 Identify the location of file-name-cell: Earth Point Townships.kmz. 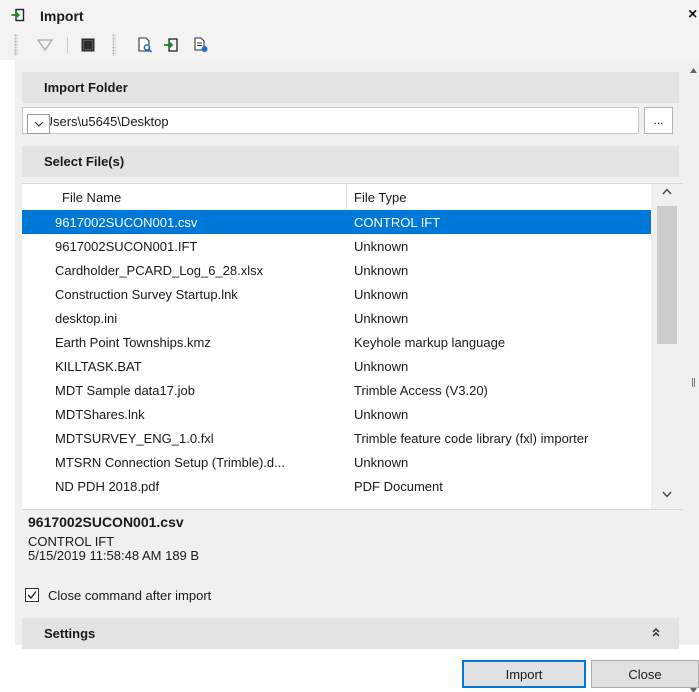
(133, 342).